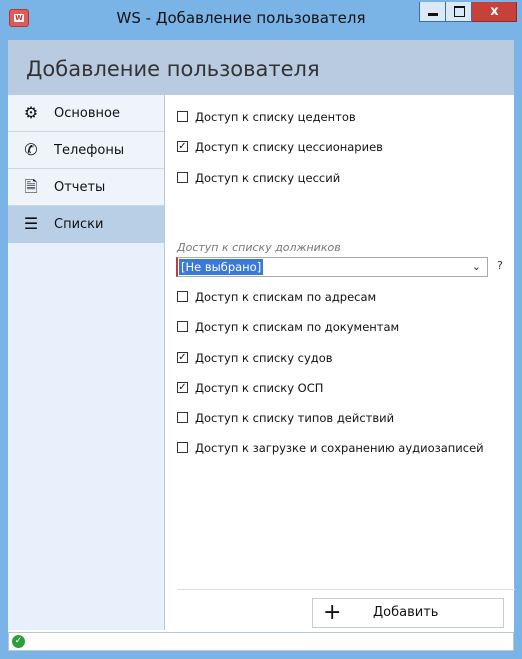  What do you see at coordinates (259, 388) in the screenshot?
I see `checkbox-label: Доступ к списку ОСП` at bounding box center [259, 388].